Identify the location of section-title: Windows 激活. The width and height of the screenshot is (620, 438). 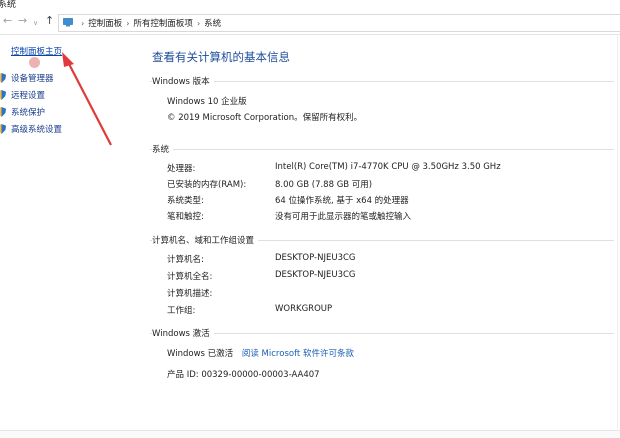
(183, 333).